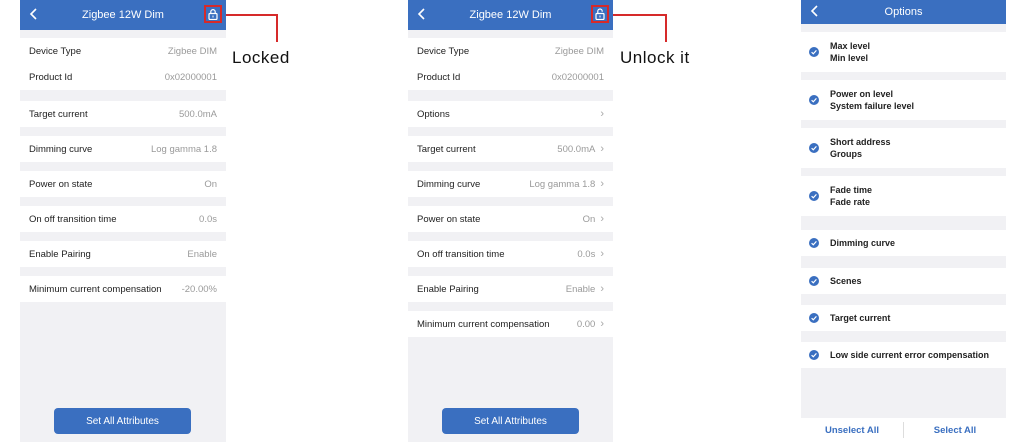 The image size is (1011, 442). I want to click on settings-row-enable-pairing: Enable Pairing Enable ›, so click(510, 289).